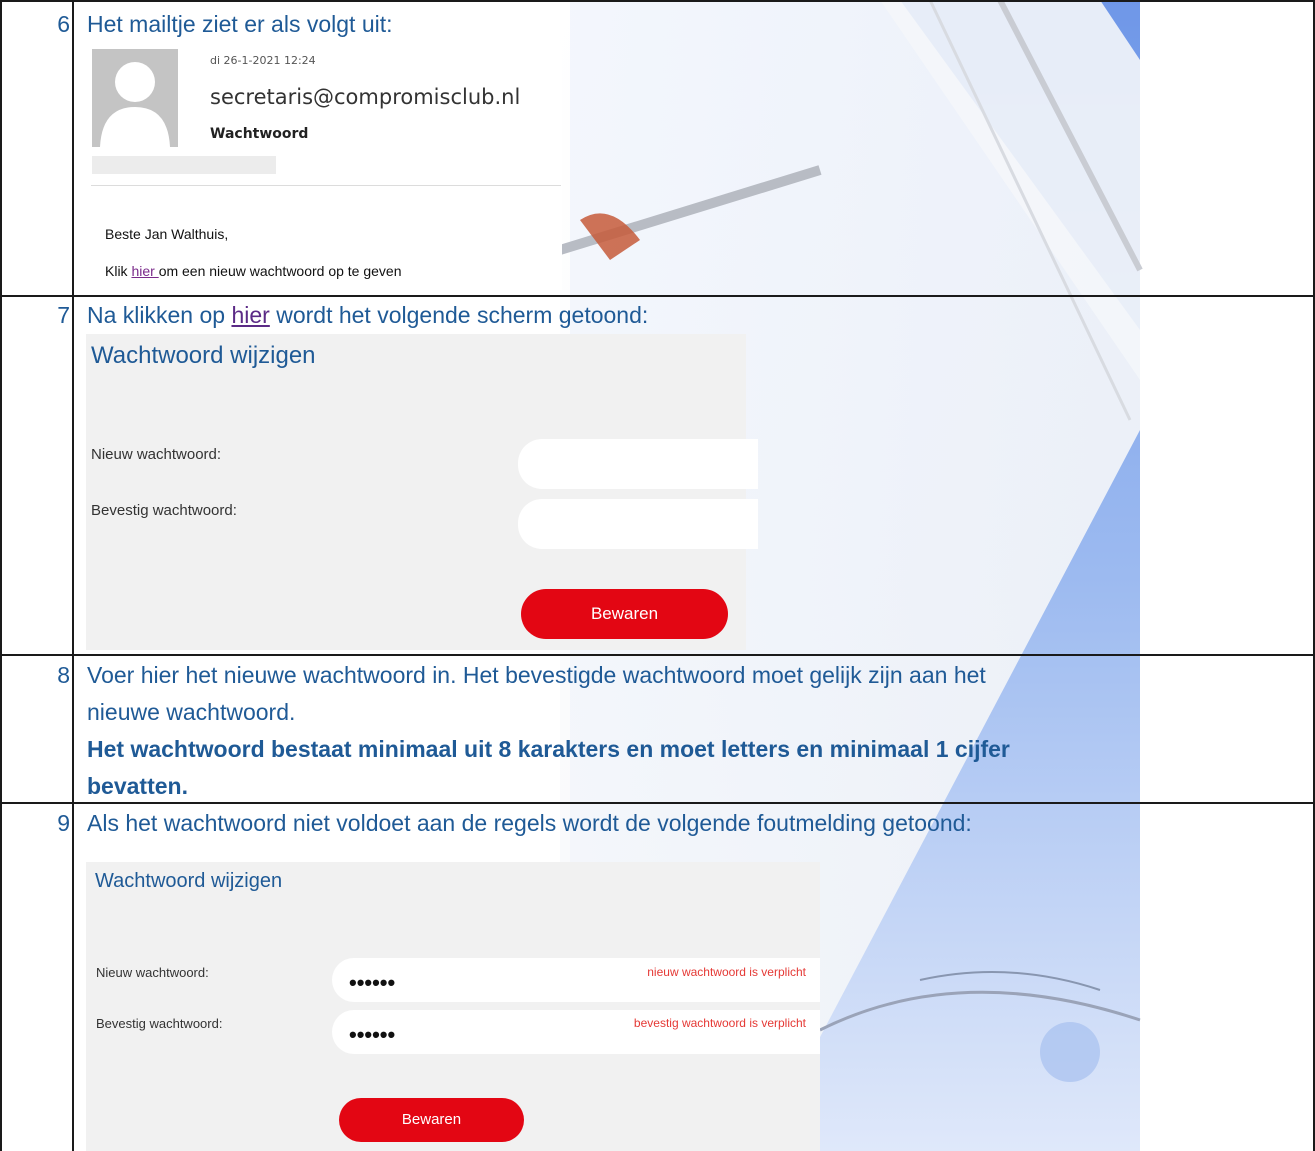 This screenshot has width=1315, height=1151. What do you see at coordinates (372, 1034) in the screenshot?
I see `confirm-password-value: ••••••` at bounding box center [372, 1034].